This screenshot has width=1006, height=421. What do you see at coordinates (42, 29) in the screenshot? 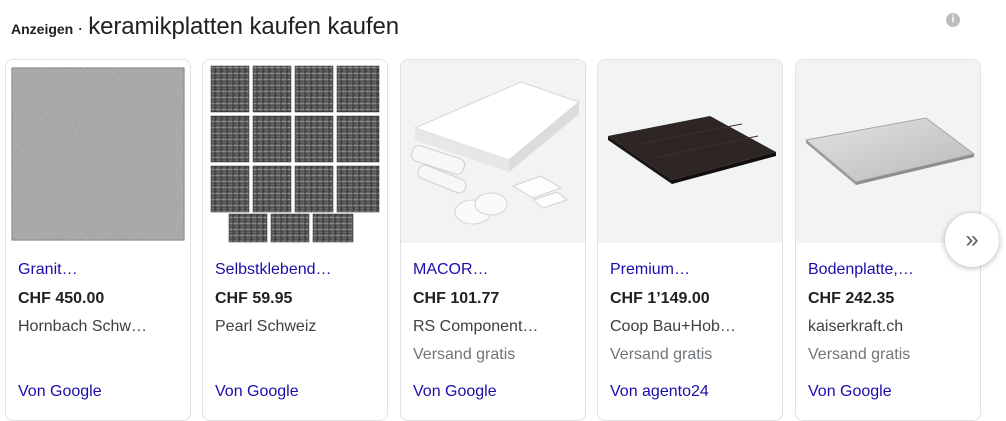
I see `ads-label: Anzeigen` at bounding box center [42, 29].